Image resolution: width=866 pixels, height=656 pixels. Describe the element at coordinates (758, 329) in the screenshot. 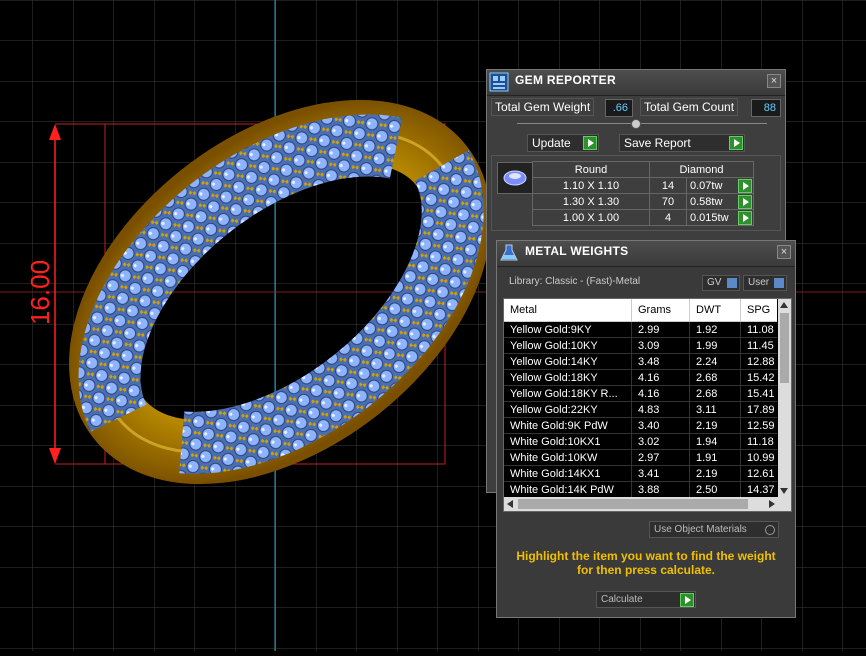

I see `cell-spg: 11.08` at that location.